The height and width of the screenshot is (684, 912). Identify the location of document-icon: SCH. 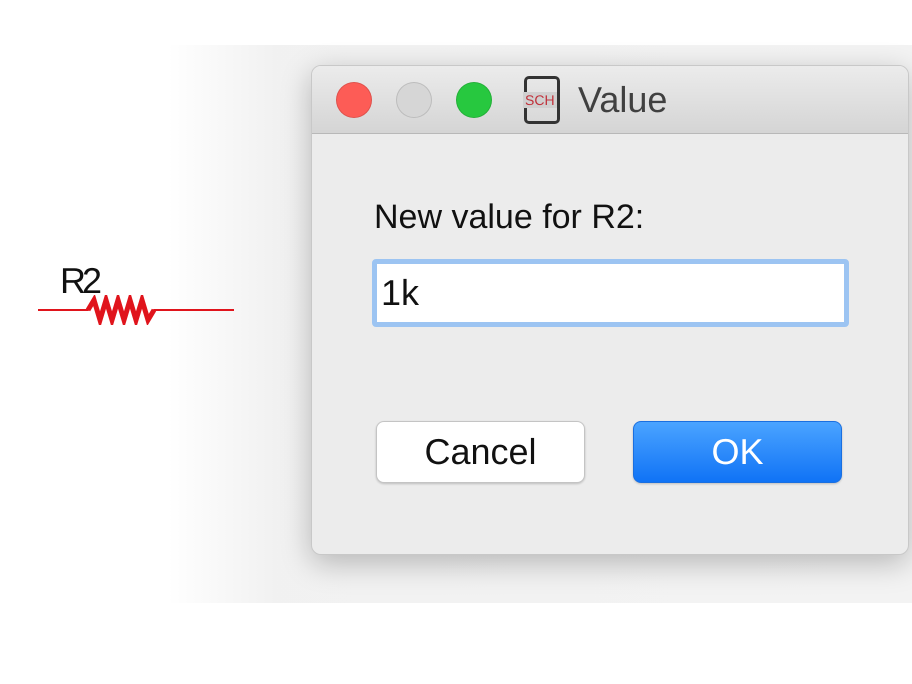
(542, 100).